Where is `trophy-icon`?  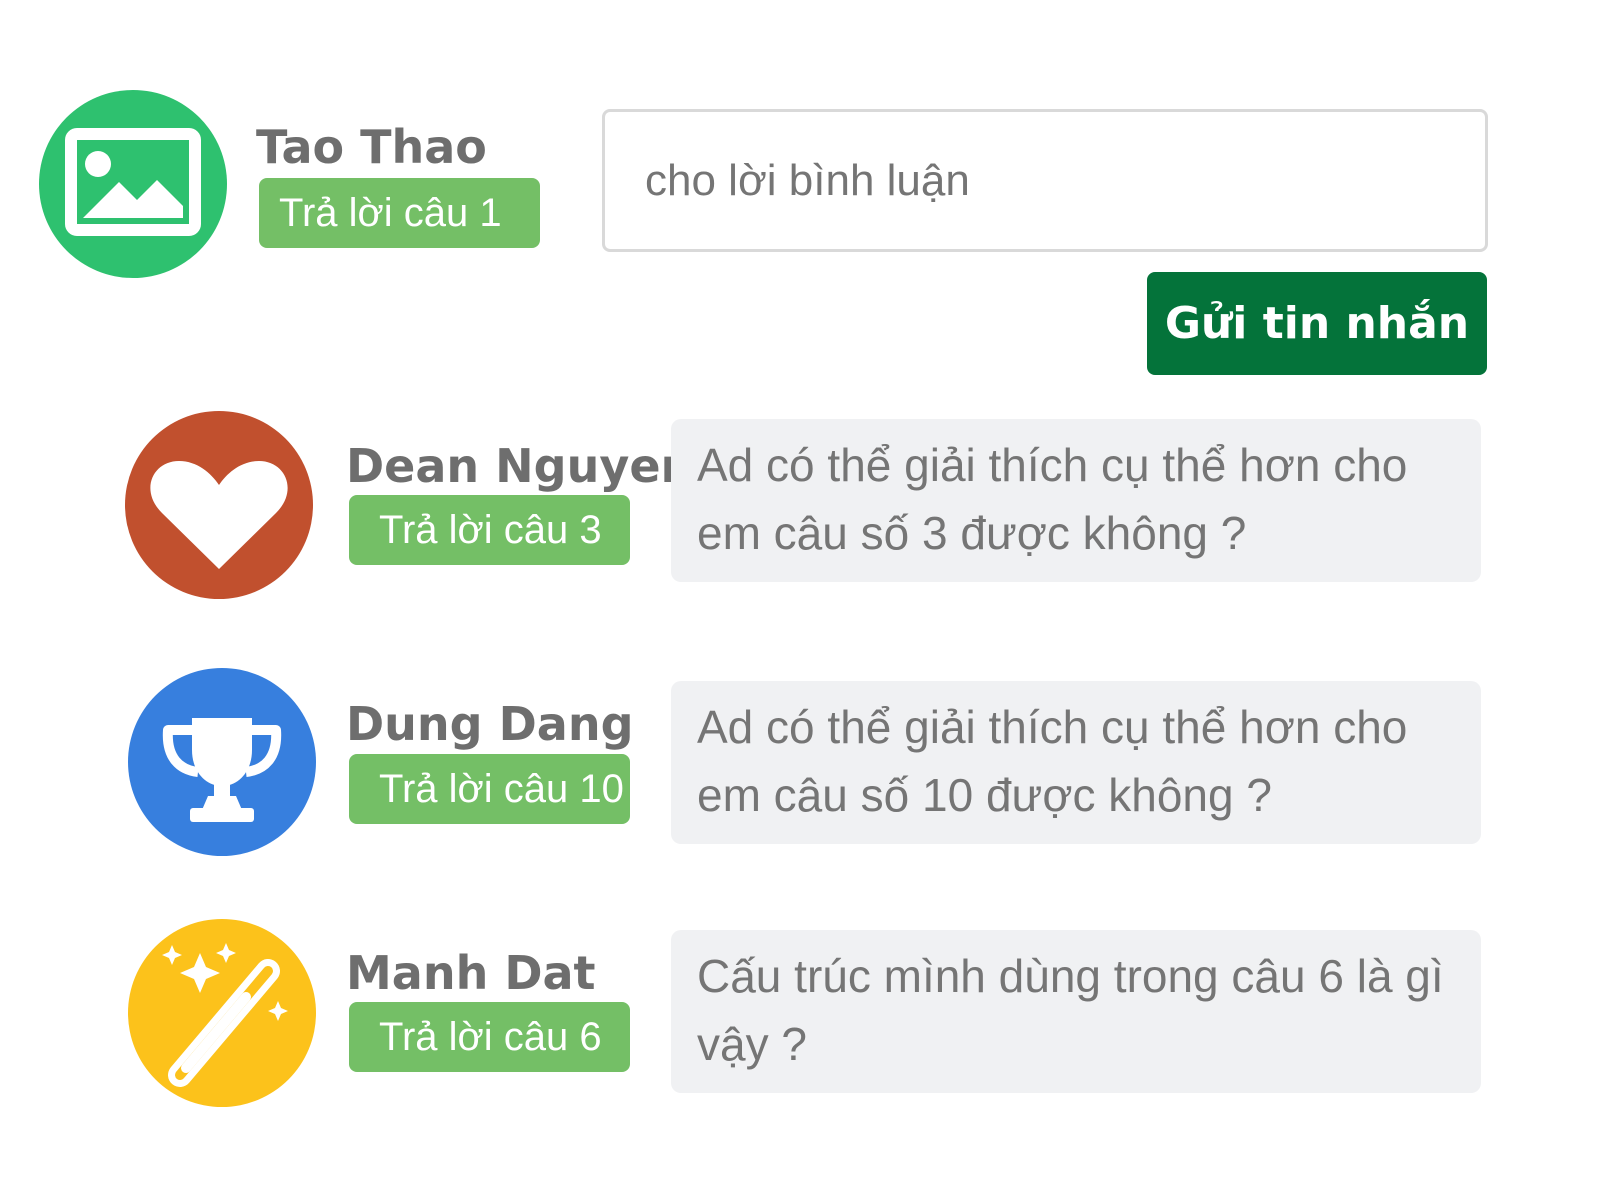
trophy-icon is located at coordinates (222, 770).